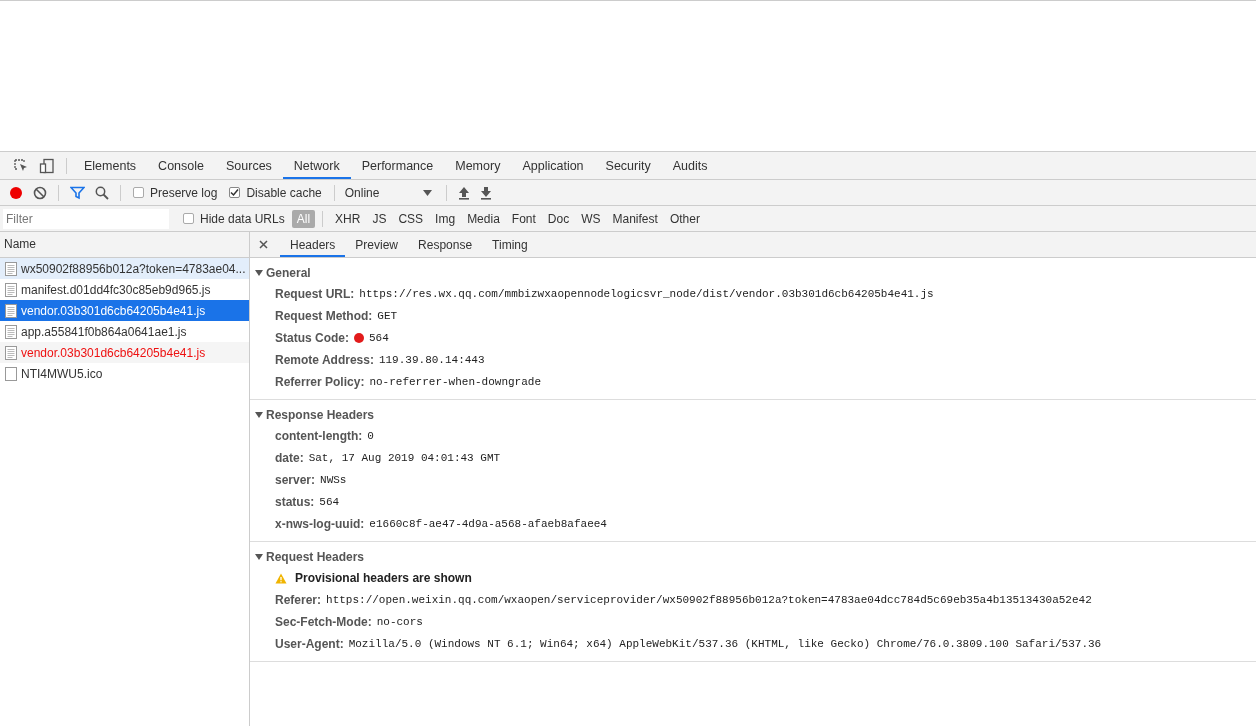 The image size is (1256, 726). What do you see at coordinates (124, 331) in the screenshot?
I see `request-row: app.a55841f0b864a0641ae1.js` at bounding box center [124, 331].